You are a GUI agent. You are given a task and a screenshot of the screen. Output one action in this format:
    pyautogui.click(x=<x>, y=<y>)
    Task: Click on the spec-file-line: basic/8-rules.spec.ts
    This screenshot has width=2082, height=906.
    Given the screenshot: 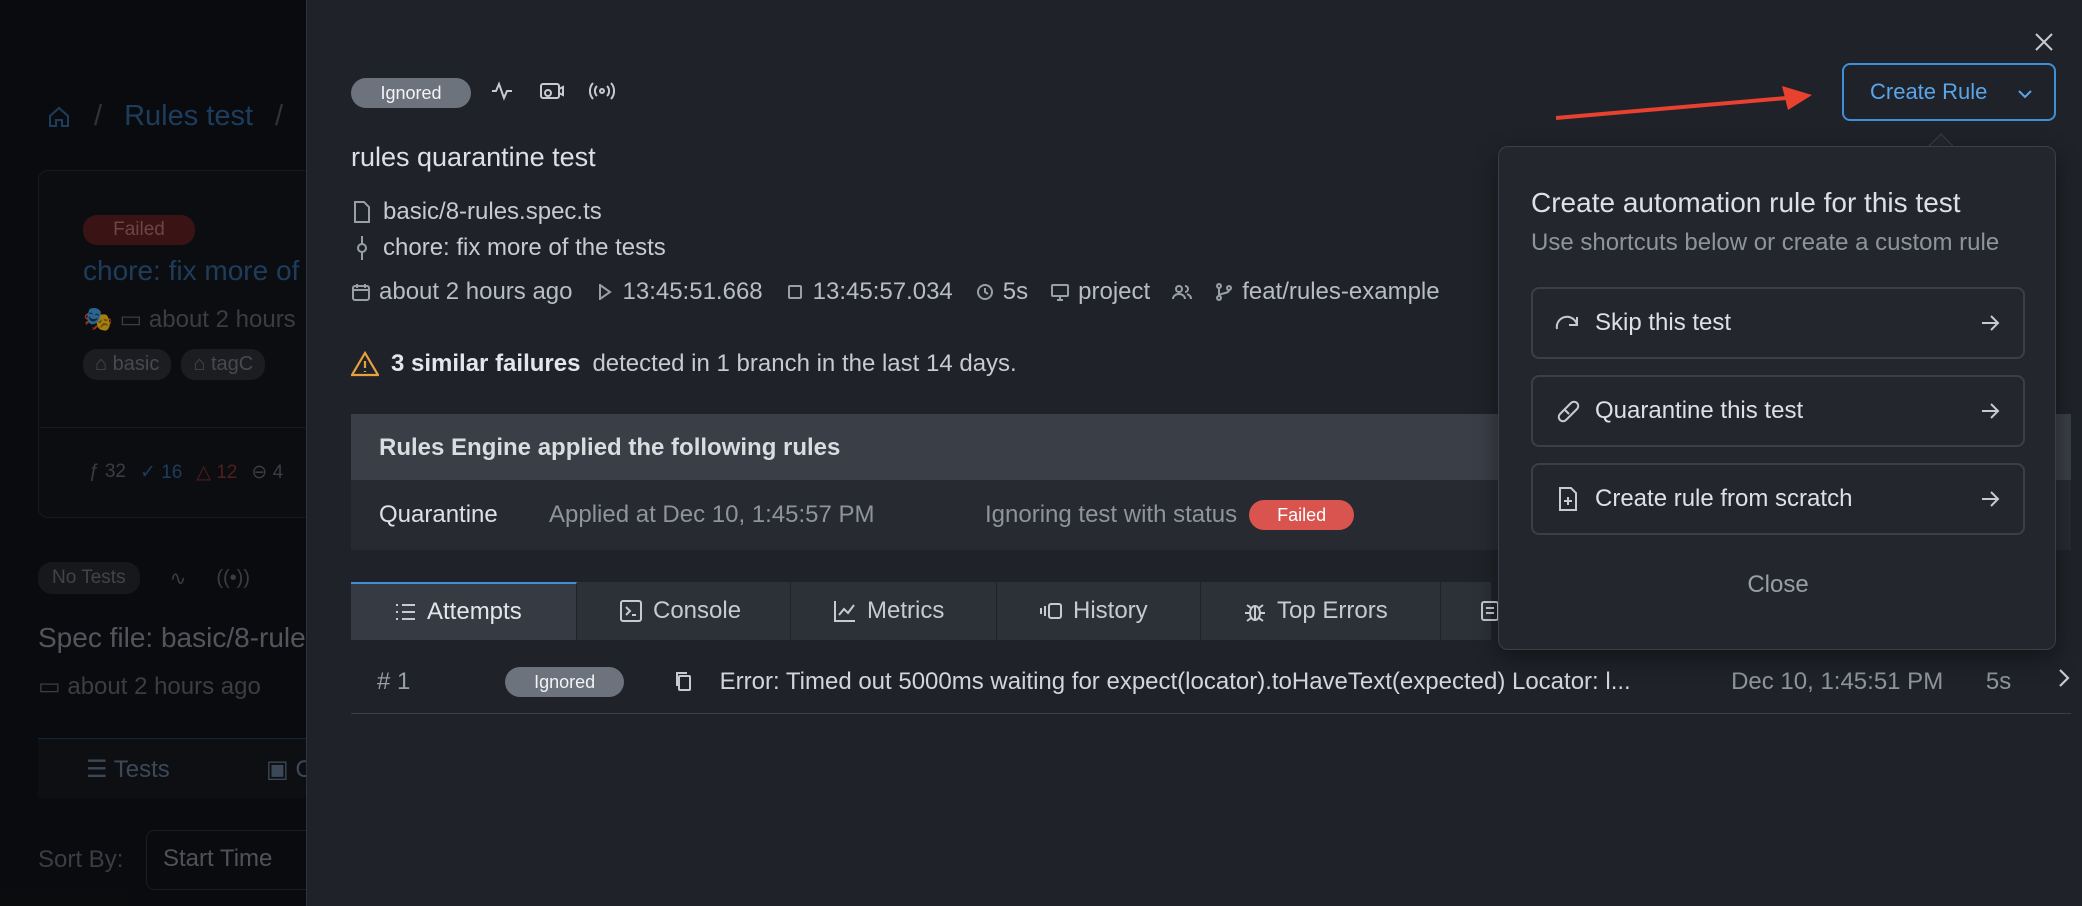 What is the action you would take?
    pyautogui.click(x=476, y=212)
    